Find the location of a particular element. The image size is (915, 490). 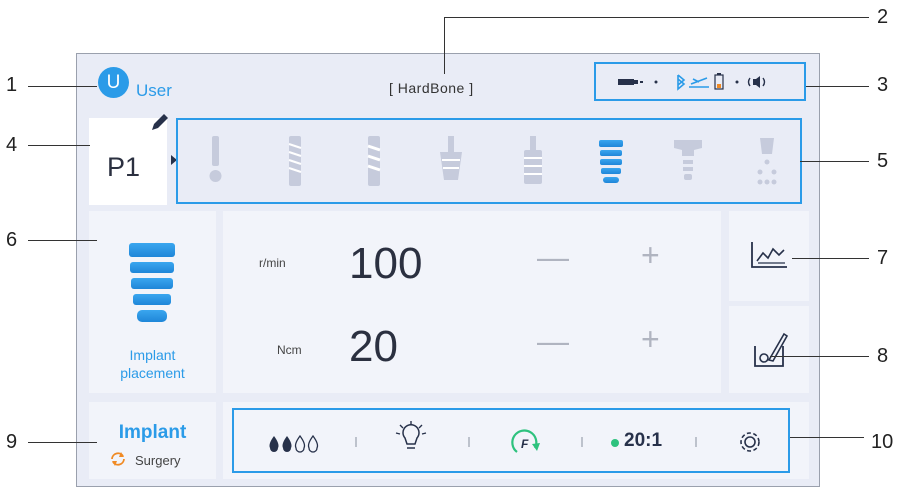

step-icons is located at coordinates (493, 161).